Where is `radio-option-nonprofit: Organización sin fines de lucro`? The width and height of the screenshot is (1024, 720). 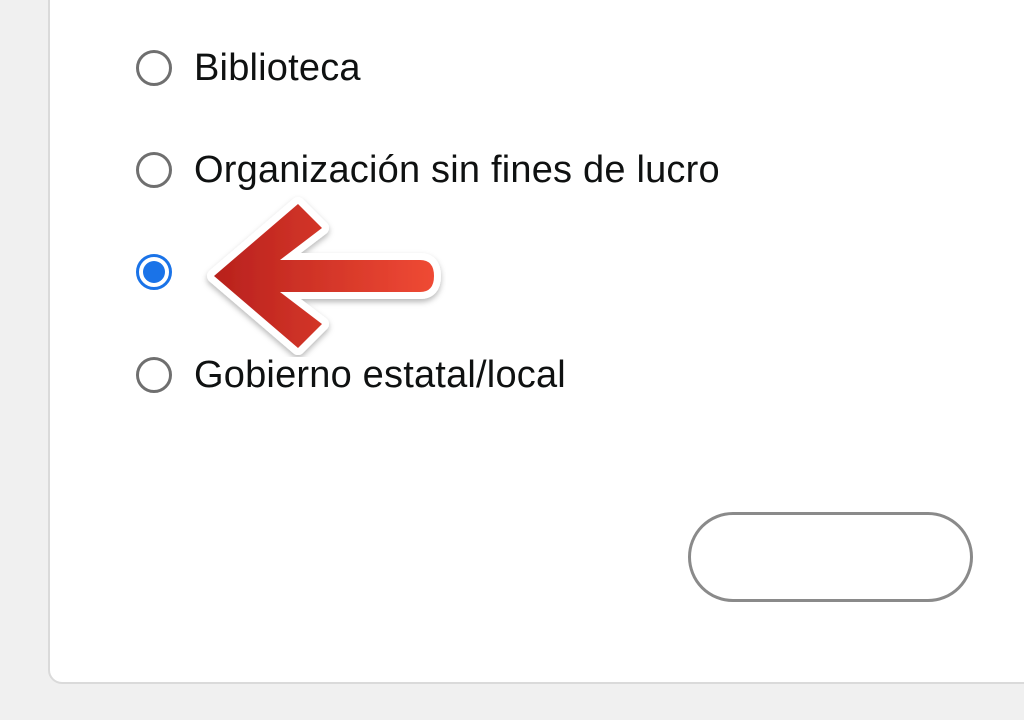
radio-option-nonprofit: Organización sin fines de lucro is located at coordinates (428, 170).